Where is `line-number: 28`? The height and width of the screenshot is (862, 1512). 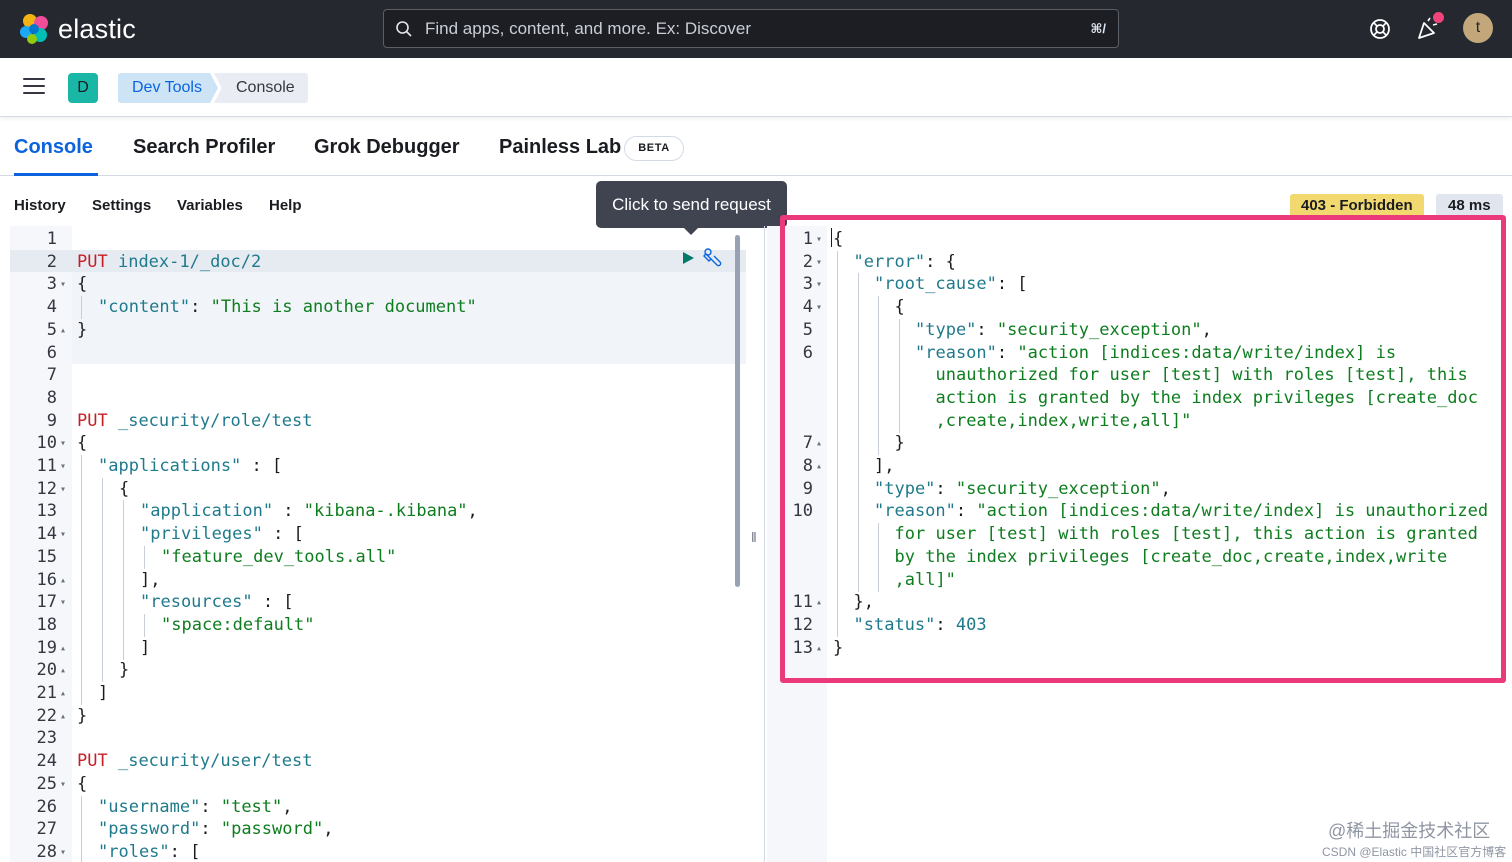 line-number: 28 is located at coordinates (46, 851).